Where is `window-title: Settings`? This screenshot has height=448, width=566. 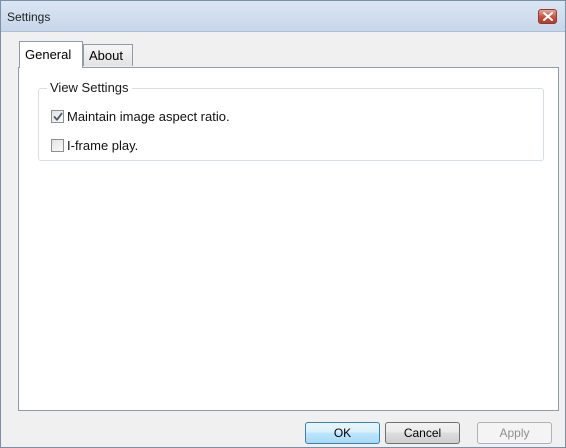 window-title: Settings is located at coordinates (29, 17).